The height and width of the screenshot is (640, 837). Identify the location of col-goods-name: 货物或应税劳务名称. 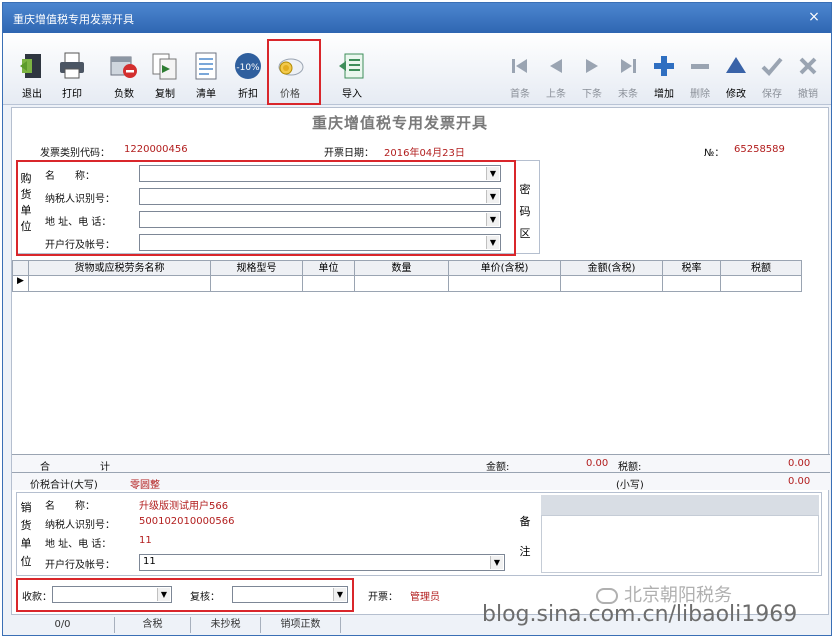
(120, 269).